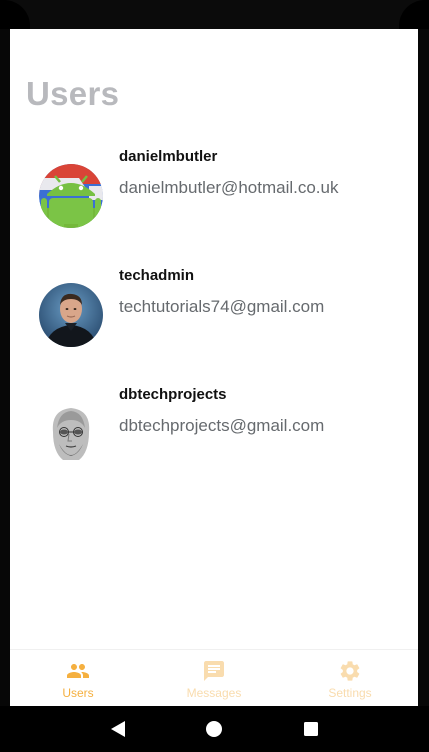 The height and width of the screenshot is (752, 429). I want to click on home-icon, so click(214, 729).